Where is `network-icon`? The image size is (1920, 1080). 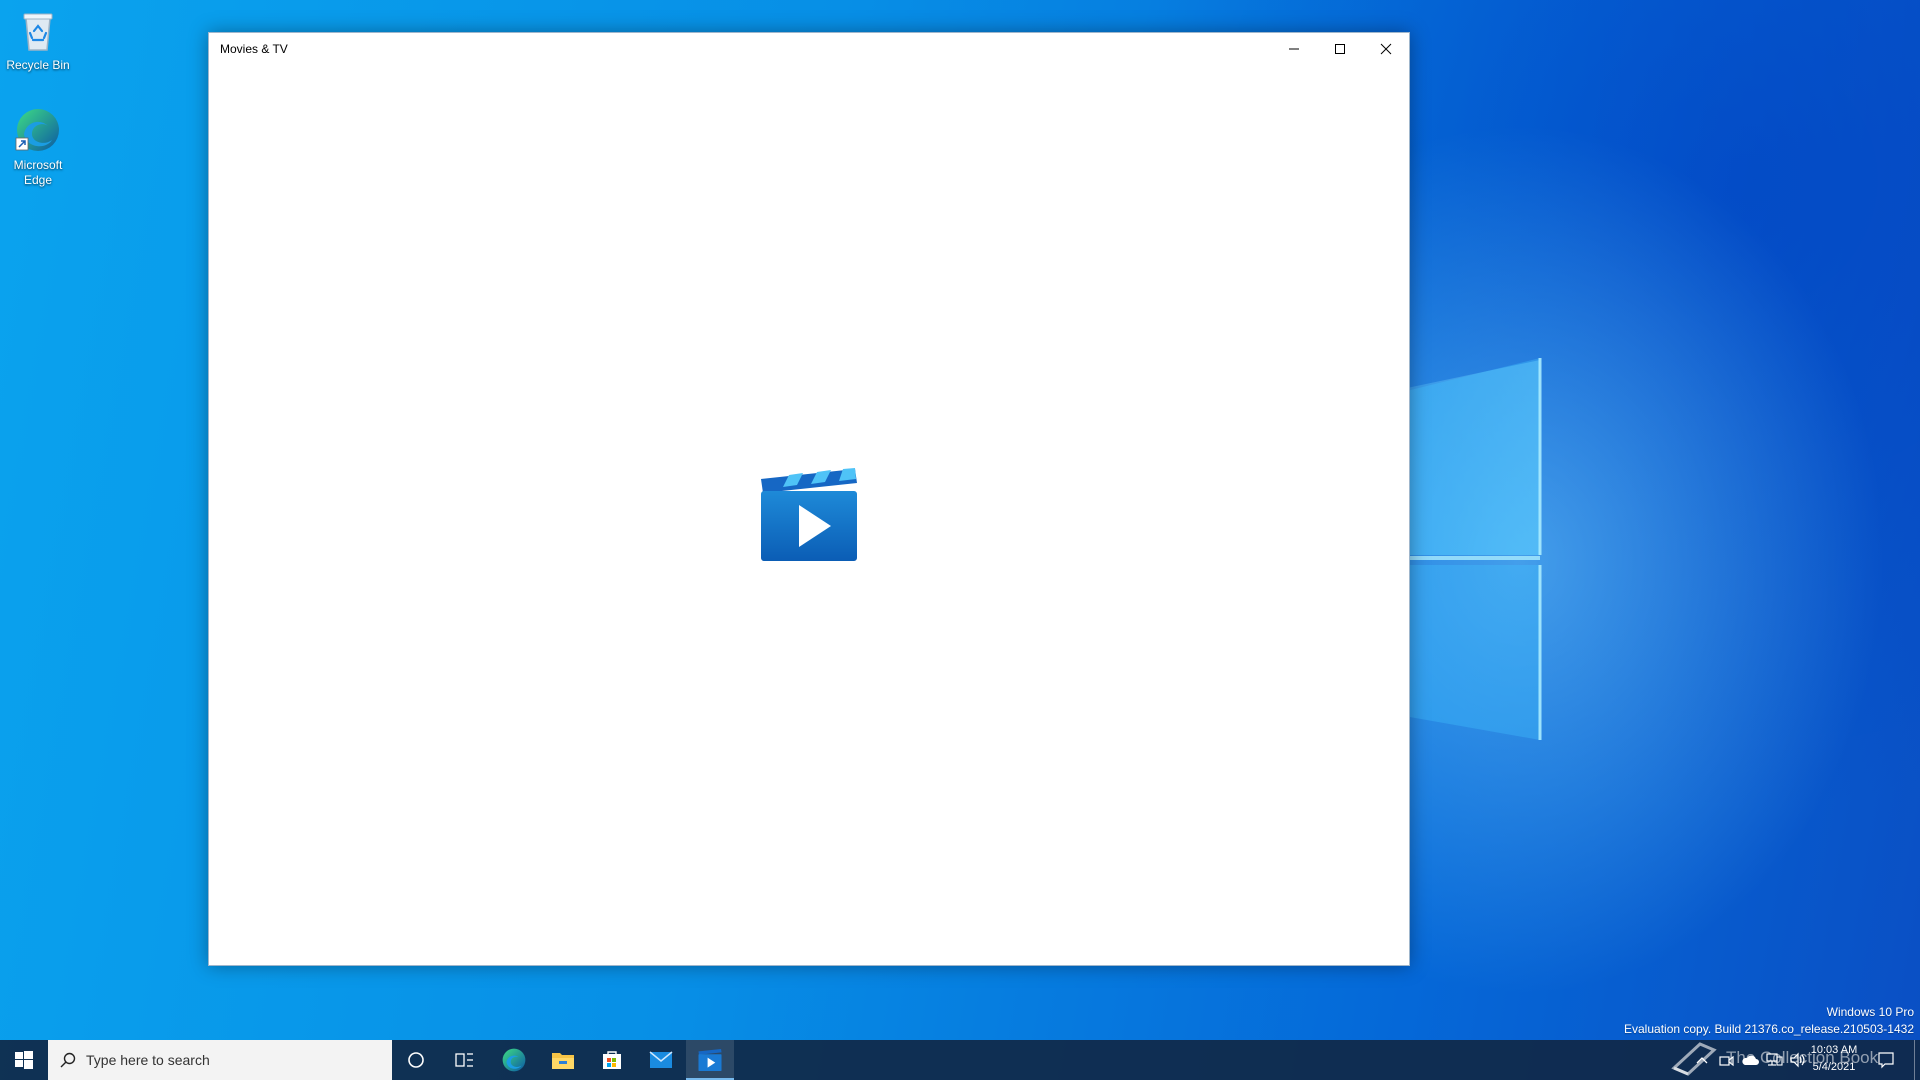 network-icon is located at coordinates (1774, 1059).